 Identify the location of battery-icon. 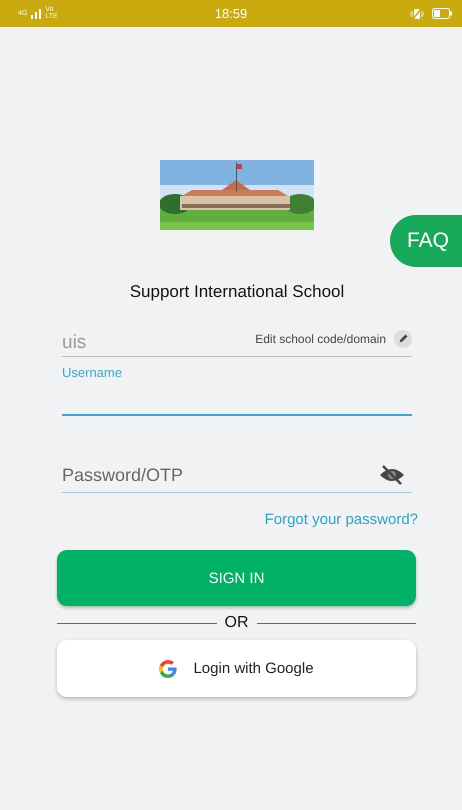
(442, 13).